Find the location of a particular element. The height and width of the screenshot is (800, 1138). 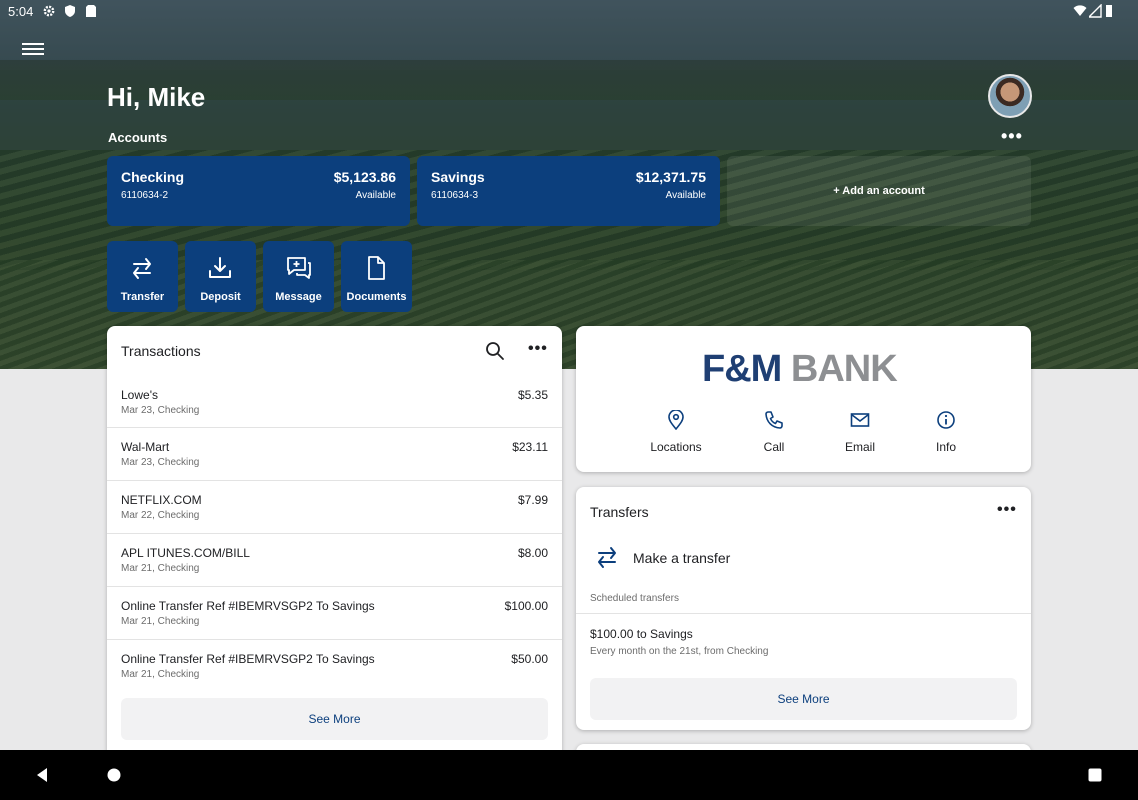

status-time: 5:04 is located at coordinates (21, 11).